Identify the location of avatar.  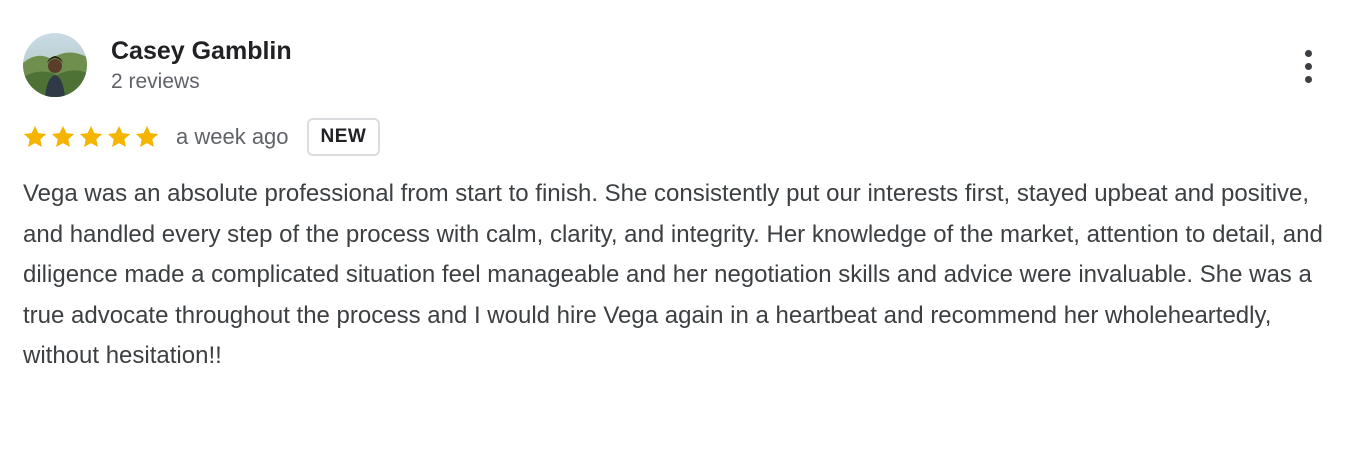
(55, 65).